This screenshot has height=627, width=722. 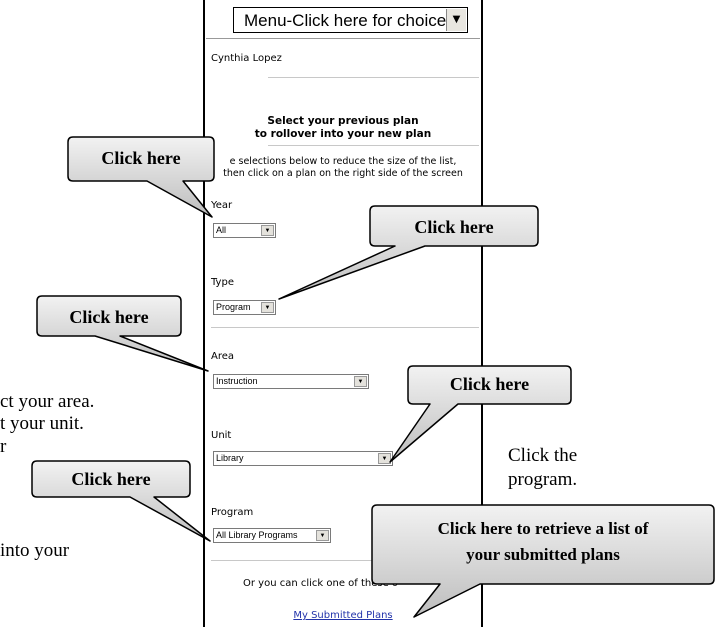 I want to click on callout-submitted-line1: Click here to retrieve a list of, so click(x=543, y=528).